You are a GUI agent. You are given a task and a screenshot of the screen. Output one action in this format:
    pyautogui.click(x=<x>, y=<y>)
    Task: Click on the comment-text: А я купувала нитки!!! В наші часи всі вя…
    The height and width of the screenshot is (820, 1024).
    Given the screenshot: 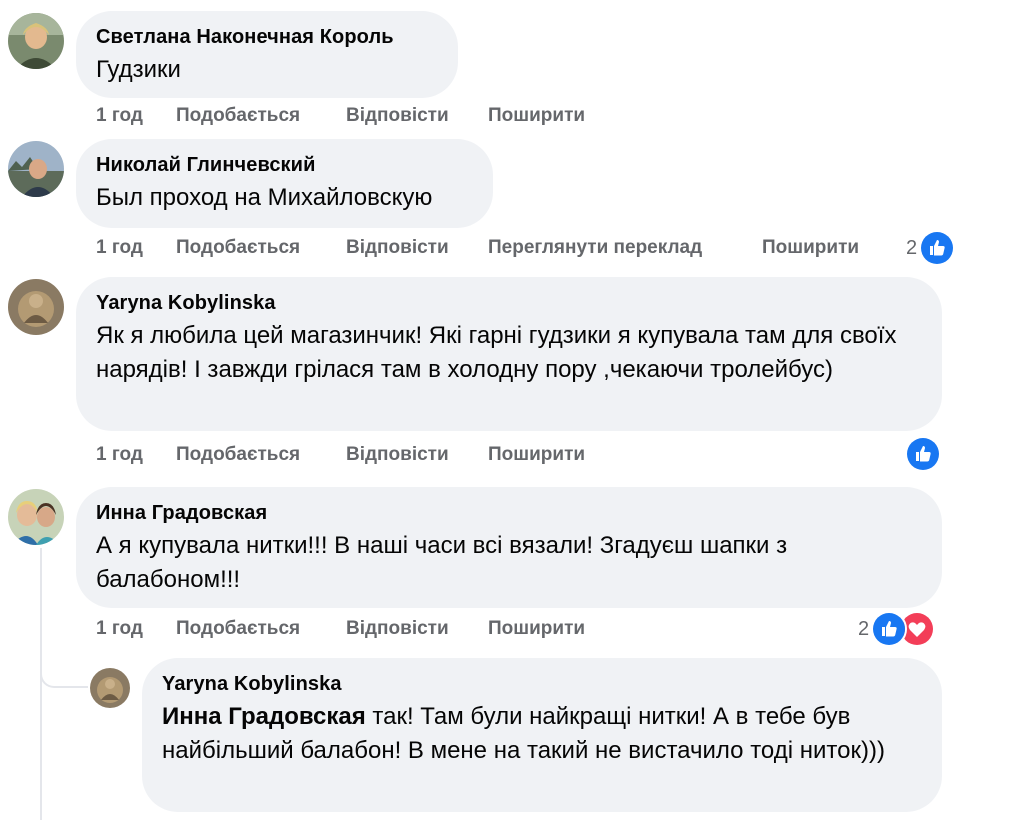 What is the action you would take?
    pyautogui.click(x=442, y=562)
    